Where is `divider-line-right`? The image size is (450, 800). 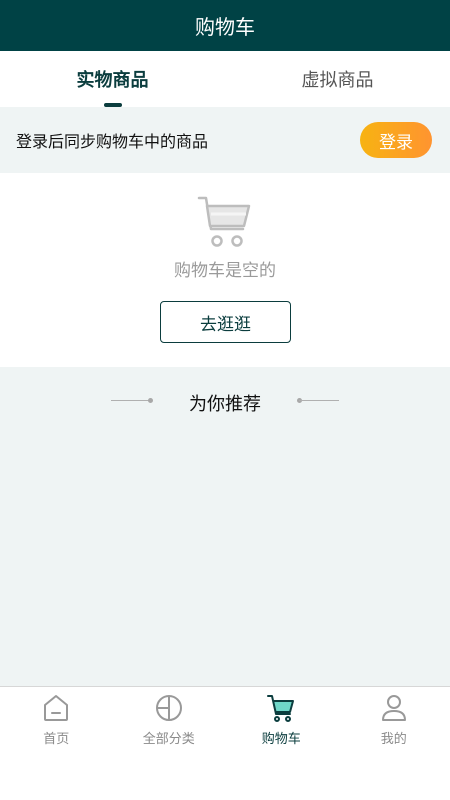 divider-line-right is located at coordinates (319, 400).